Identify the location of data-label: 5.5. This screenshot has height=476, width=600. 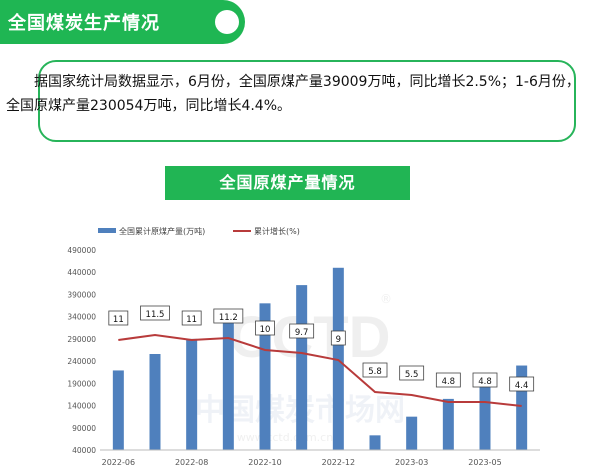
(412, 375).